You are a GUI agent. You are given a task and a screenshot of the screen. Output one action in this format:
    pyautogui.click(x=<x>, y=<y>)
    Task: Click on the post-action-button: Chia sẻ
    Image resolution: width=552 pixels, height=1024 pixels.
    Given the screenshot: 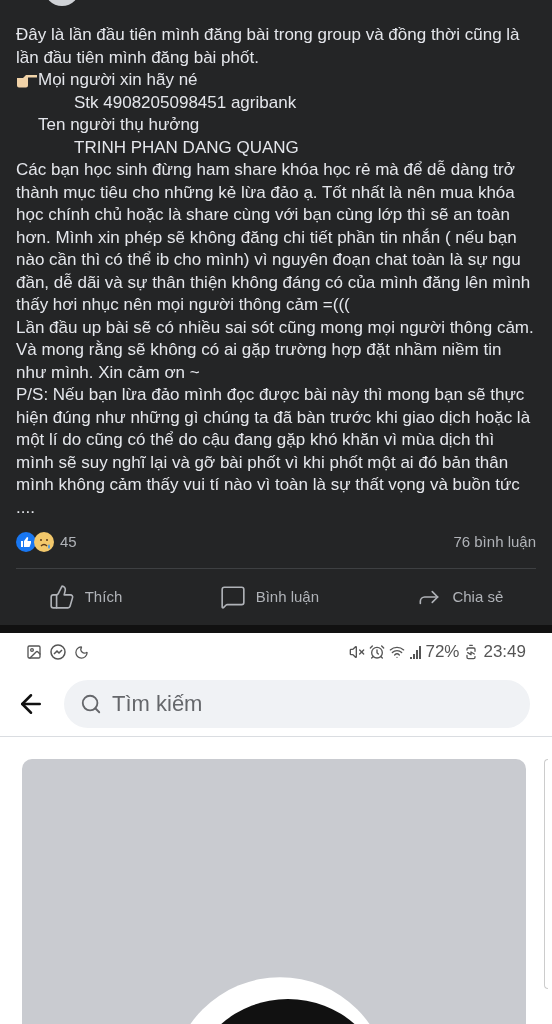 What is the action you would take?
    pyautogui.click(x=460, y=597)
    